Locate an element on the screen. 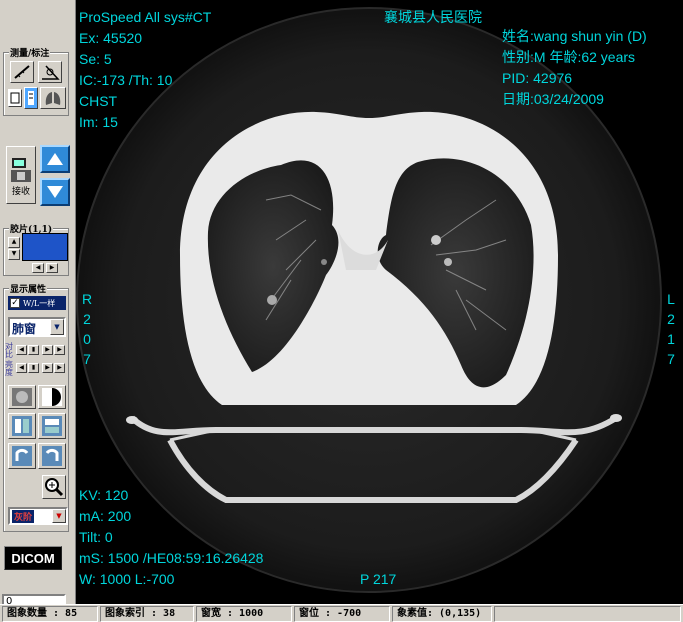  measure-group-title: 测量/标注 is located at coordinates (30, 52).